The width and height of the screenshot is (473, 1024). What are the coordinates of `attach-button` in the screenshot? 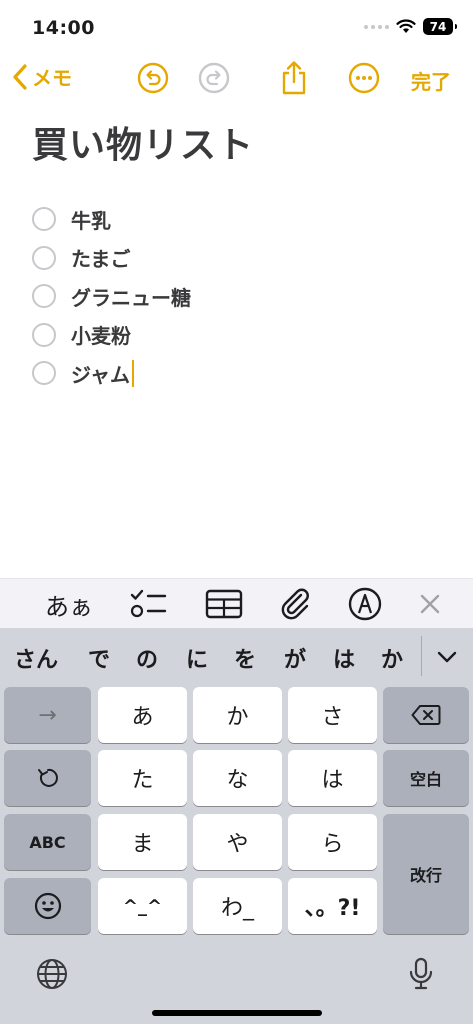 It's located at (296, 604).